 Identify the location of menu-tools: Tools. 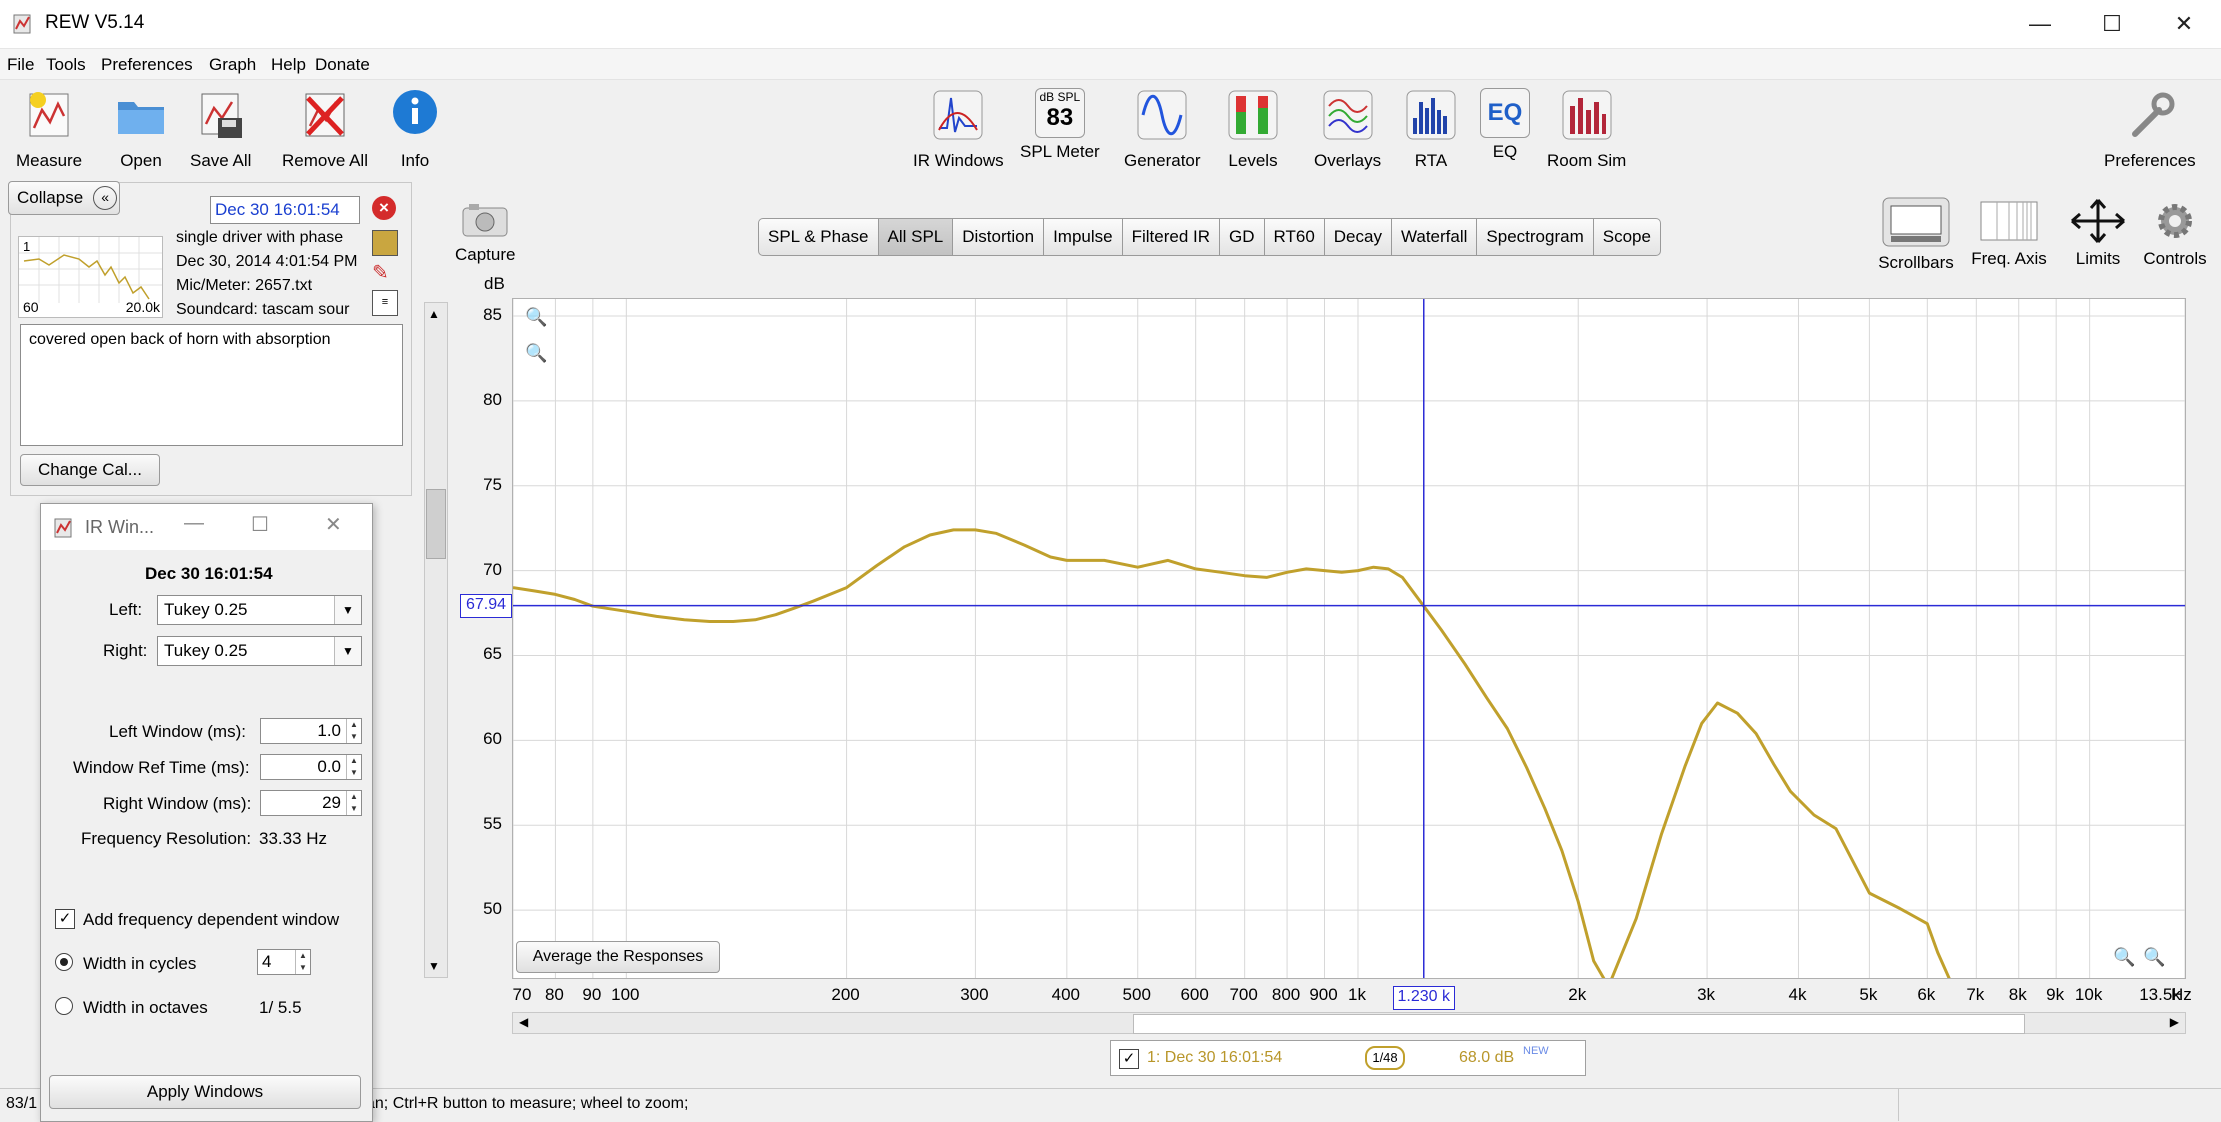
(66, 65).